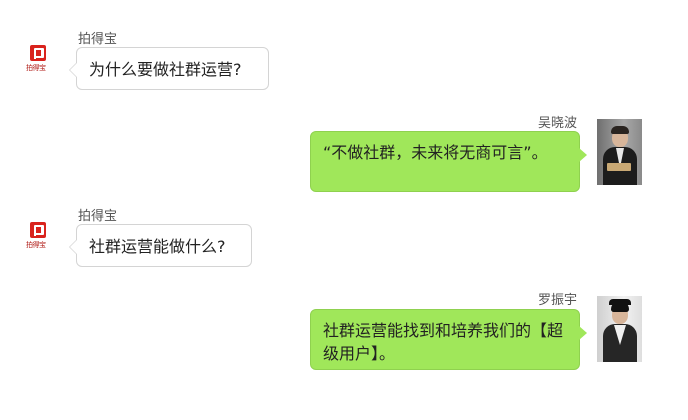 This screenshot has height=420, width=688. I want to click on message-bubble: 为什么要做社群运营?, so click(169, 68).